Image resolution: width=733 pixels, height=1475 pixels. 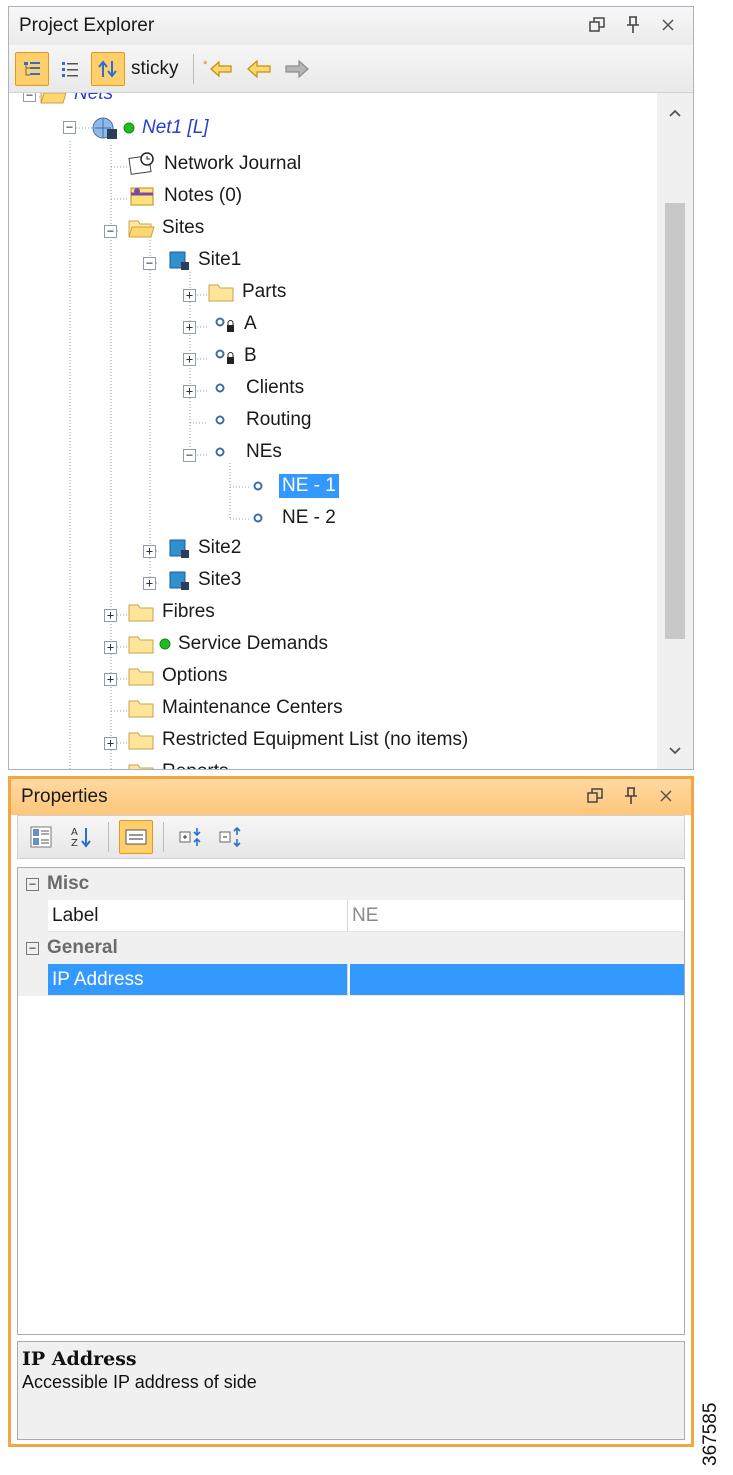 What do you see at coordinates (81, 837) in the screenshot?
I see `alphabetical-button: AZ` at bounding box center [81, 837].